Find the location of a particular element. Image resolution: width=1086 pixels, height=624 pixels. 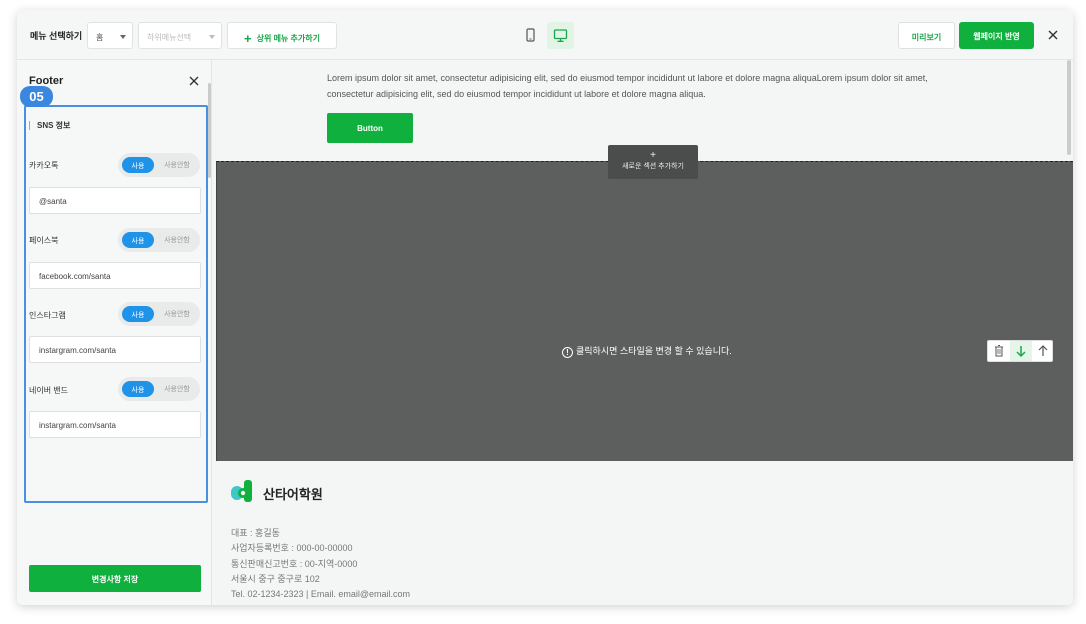

footer-line: 서울시 중구 중구로 102 is located at coordinates (275, 578).